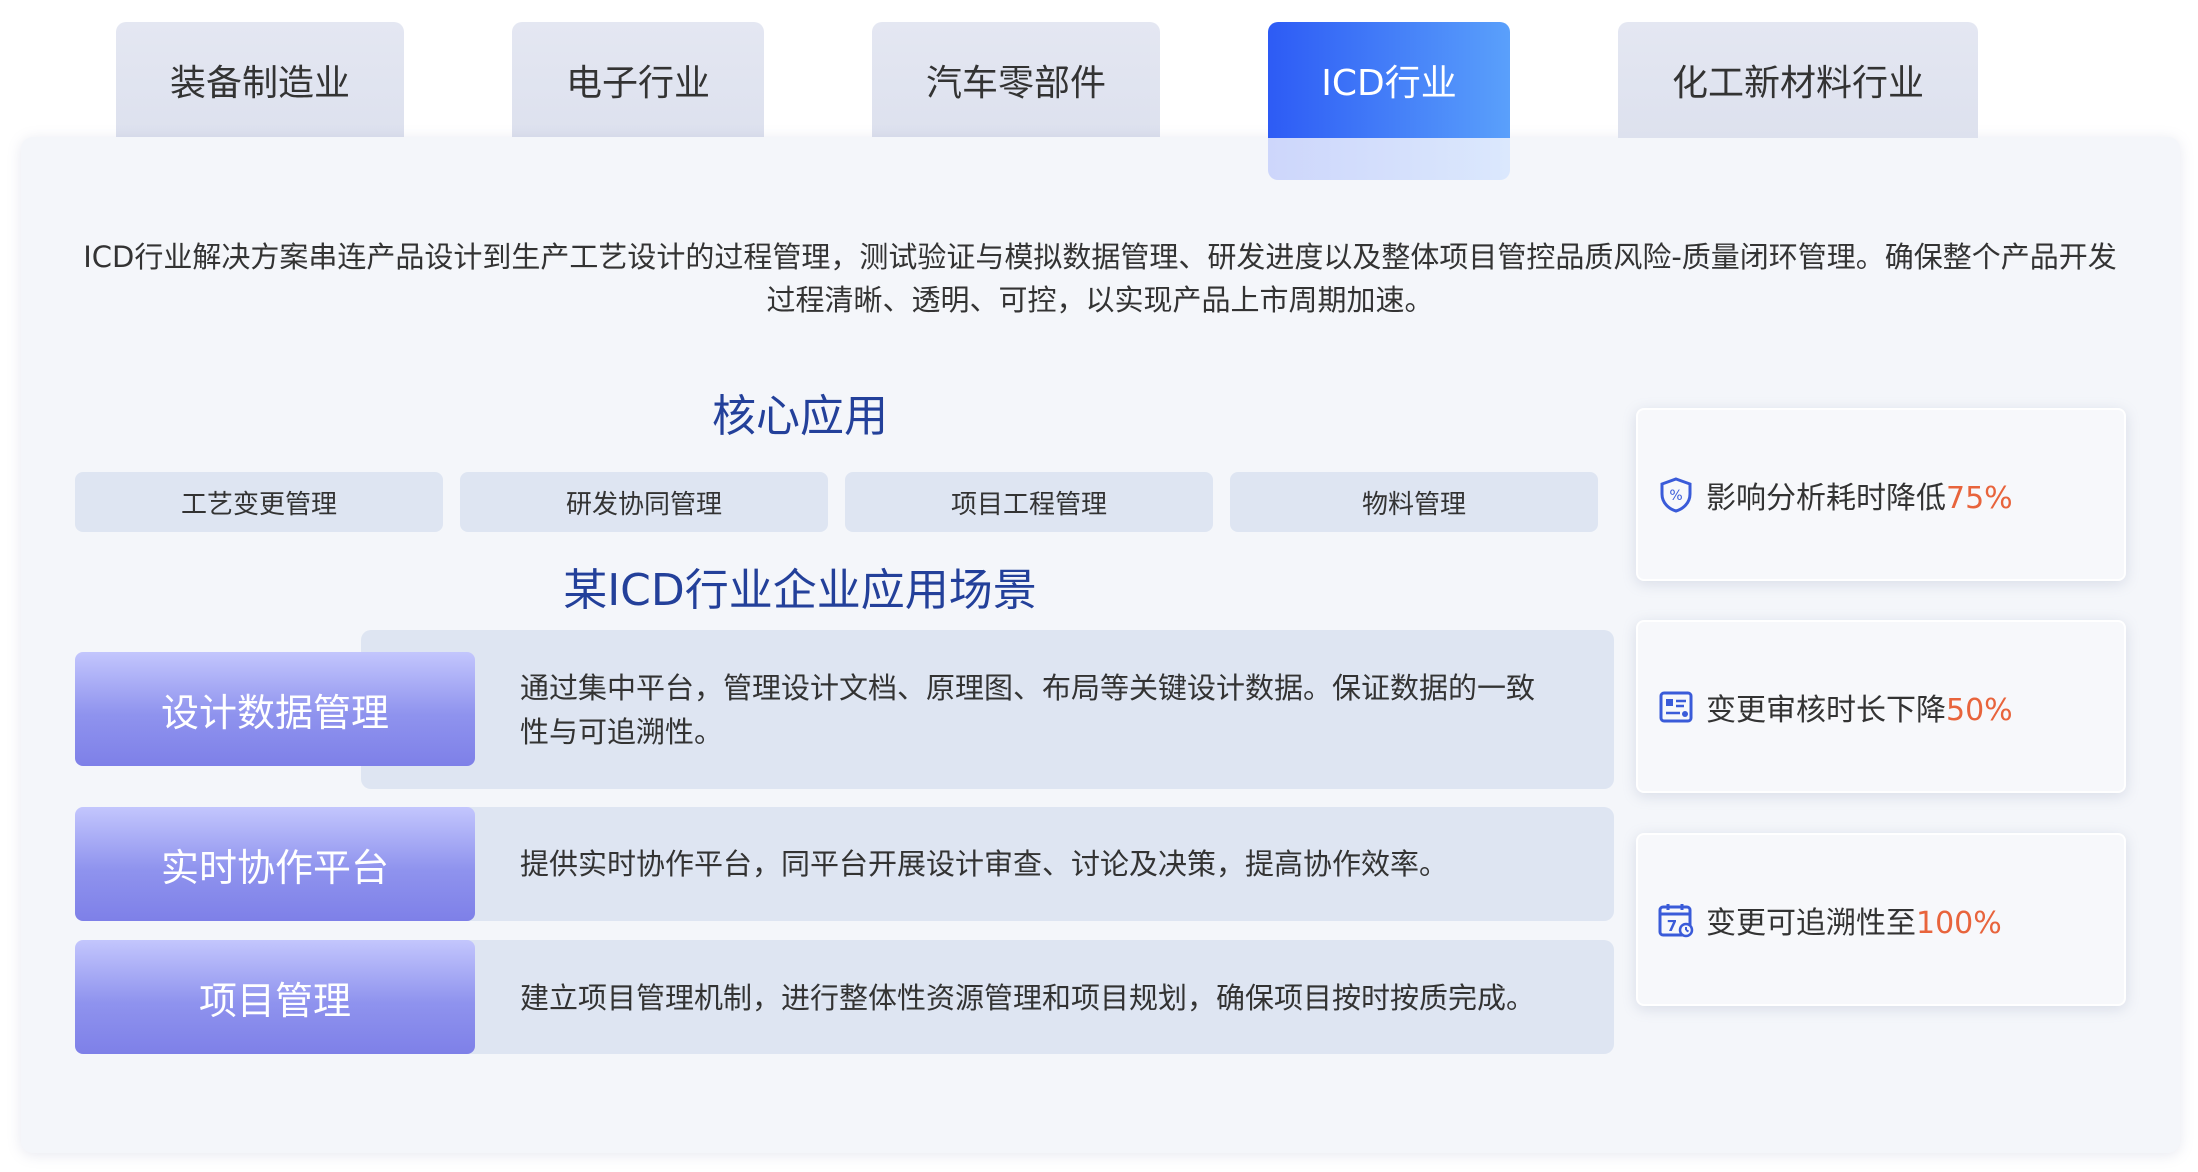 This screenshot has height=1172, width=2198. Describe the element at coordinates (274, 1000) in the screenshot. I see `scene-label-text: 项目管理` at that location.